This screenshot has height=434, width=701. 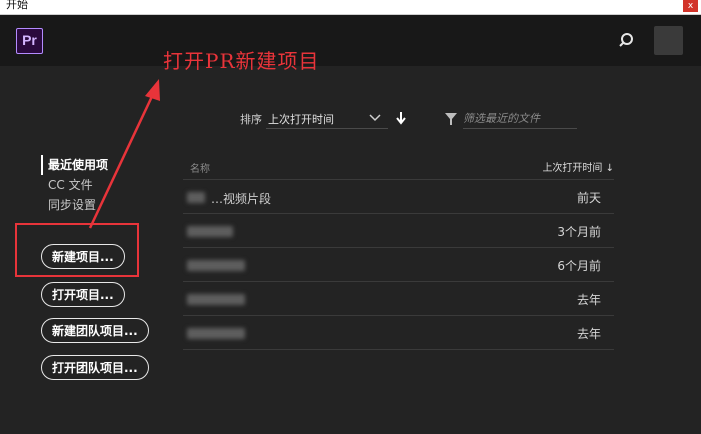 What do you see at coordinates (241, 199) in the screenshot?
I see `file-name: …视频片段` at bounding box center [241, 199].